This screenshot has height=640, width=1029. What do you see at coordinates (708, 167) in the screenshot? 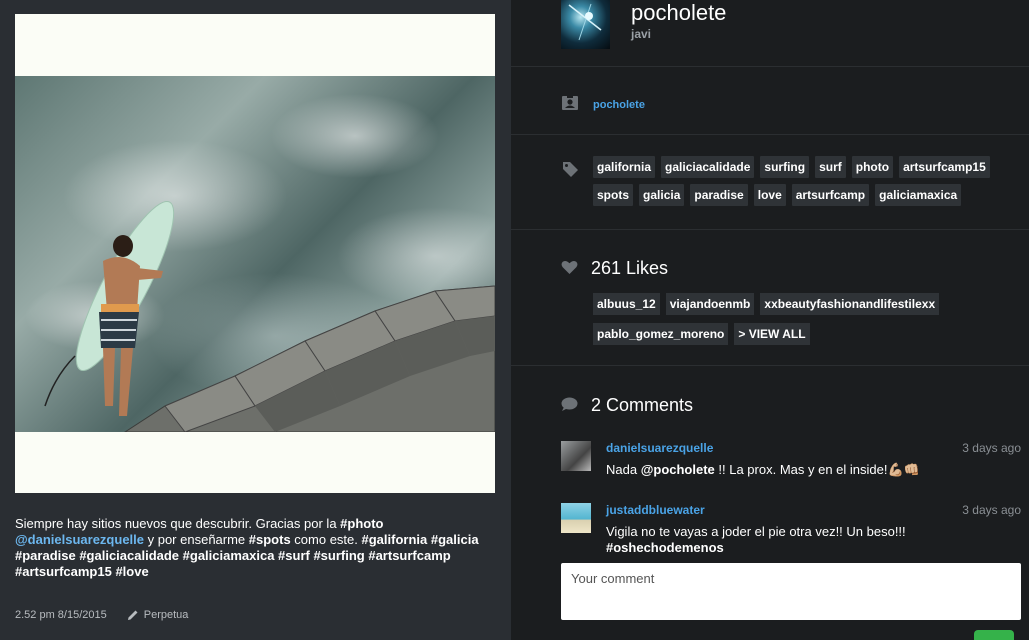
I see `tag-chip: galiciacalidade` at bounding box center [708, 167].